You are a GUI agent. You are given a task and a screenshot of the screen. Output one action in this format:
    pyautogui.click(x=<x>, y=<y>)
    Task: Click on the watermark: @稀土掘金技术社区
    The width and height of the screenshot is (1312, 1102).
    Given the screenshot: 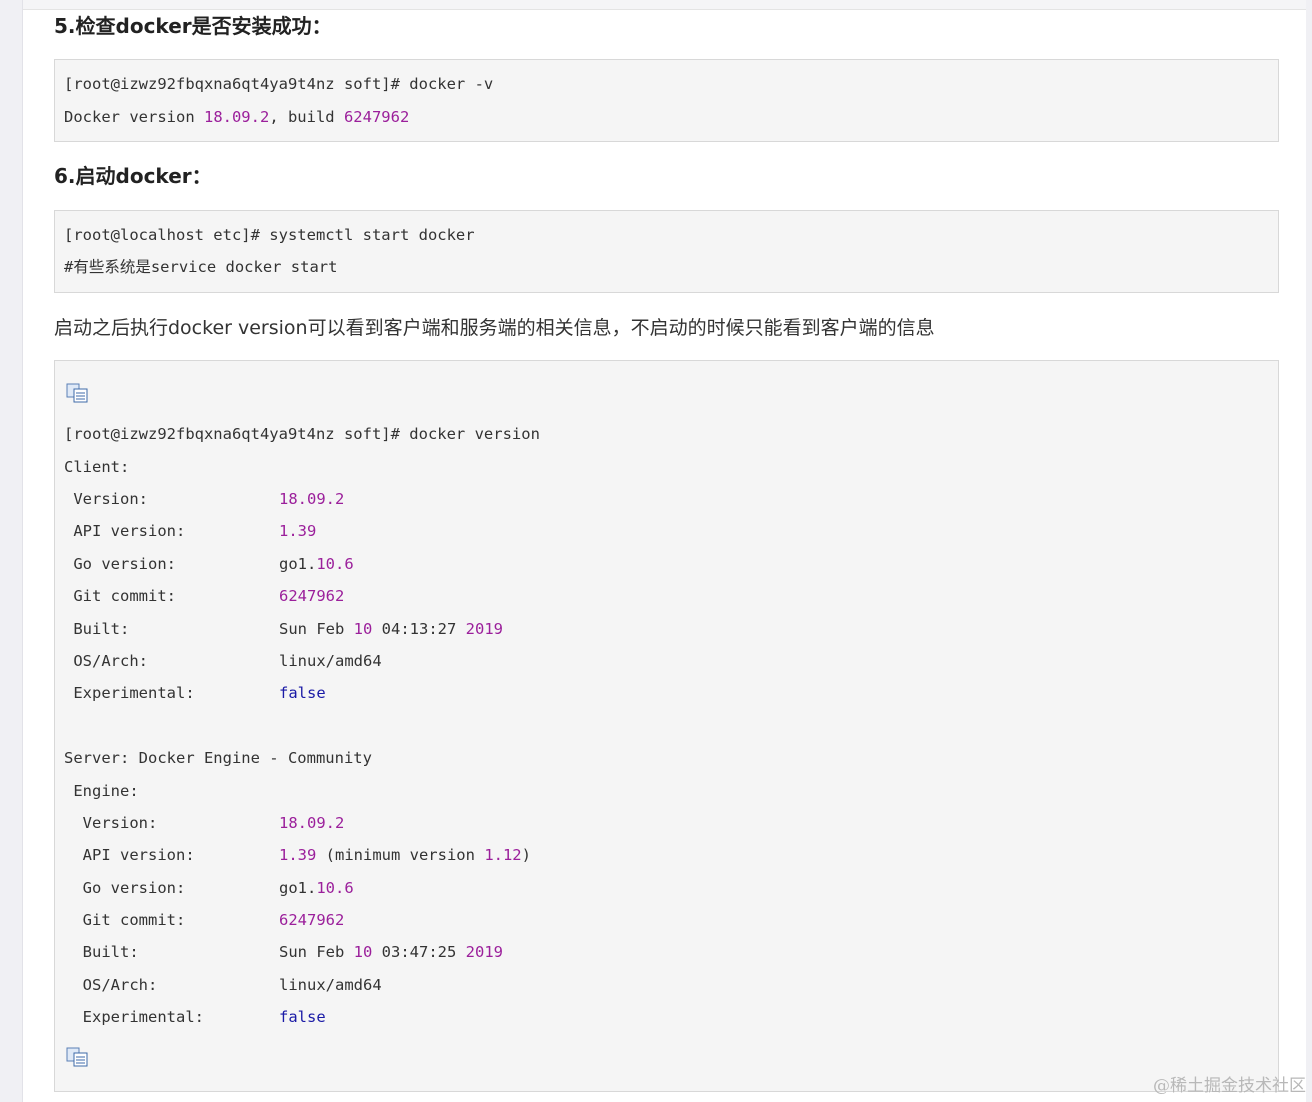 What is the action you would take?
    pyautogui.click(x=1229, y=1086)
    